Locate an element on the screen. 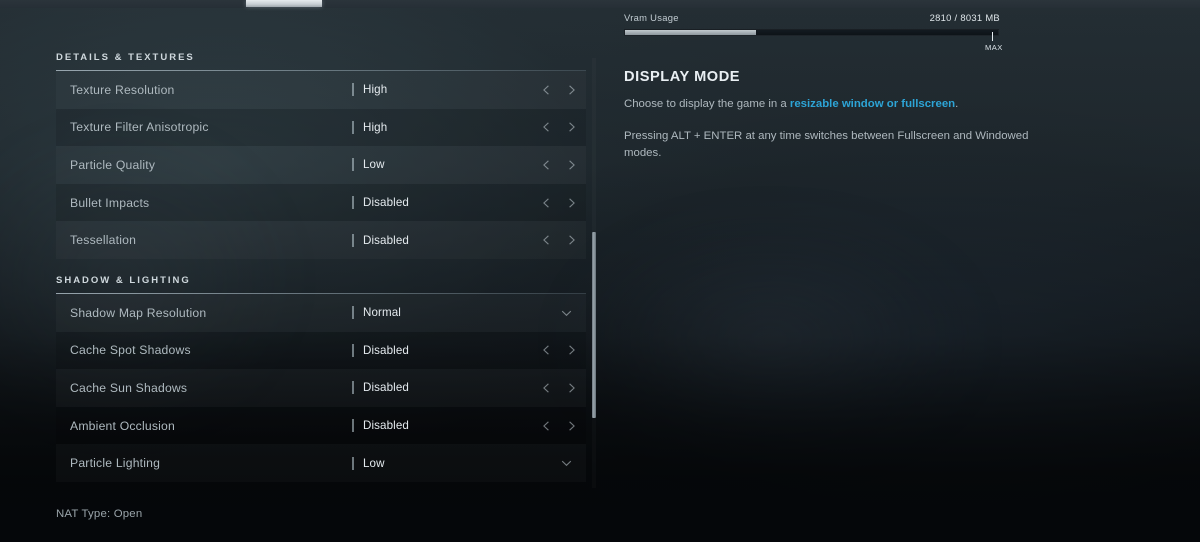 The width and height of the screenshot is (1200, 542). setting-label: Texture Filter Anisotropic is located at coordinates (139, 127).